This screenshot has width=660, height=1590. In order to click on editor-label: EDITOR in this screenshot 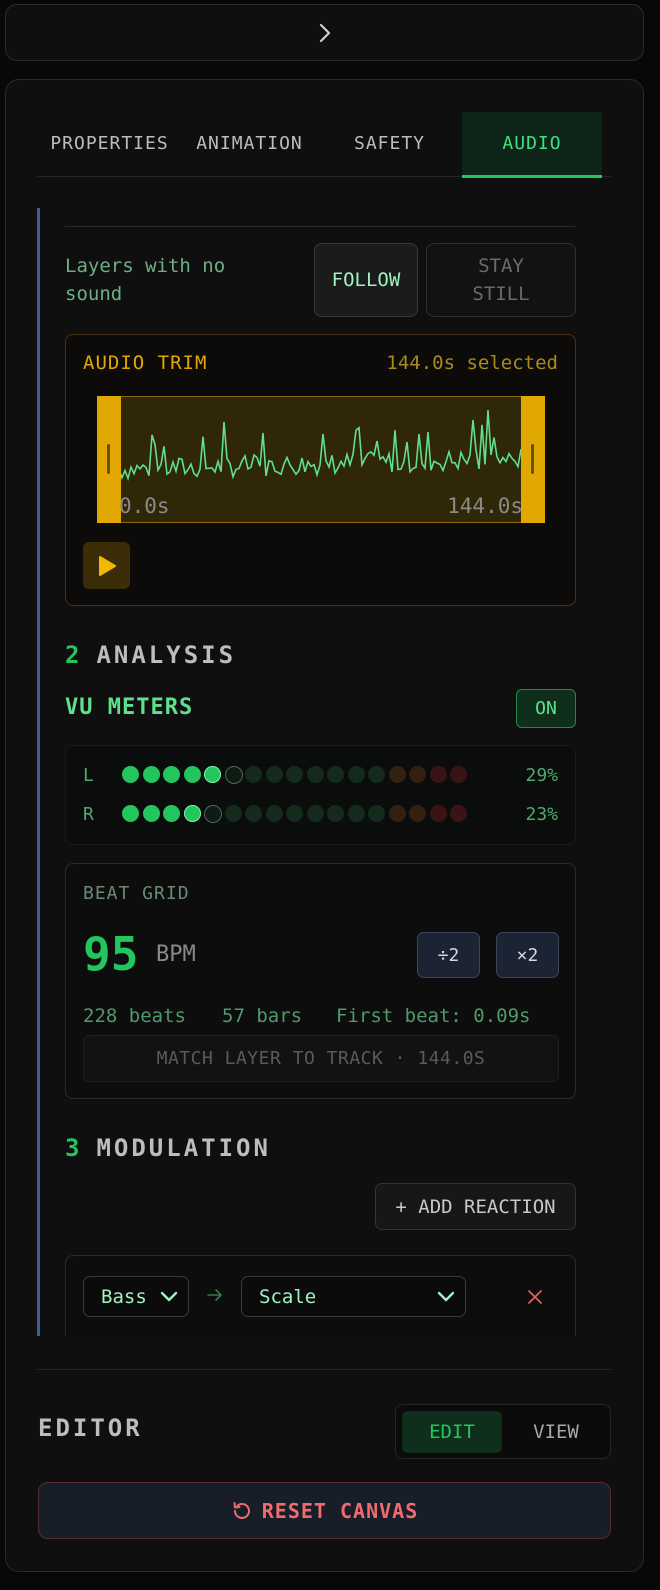, I will do `click(90, 1428)`.